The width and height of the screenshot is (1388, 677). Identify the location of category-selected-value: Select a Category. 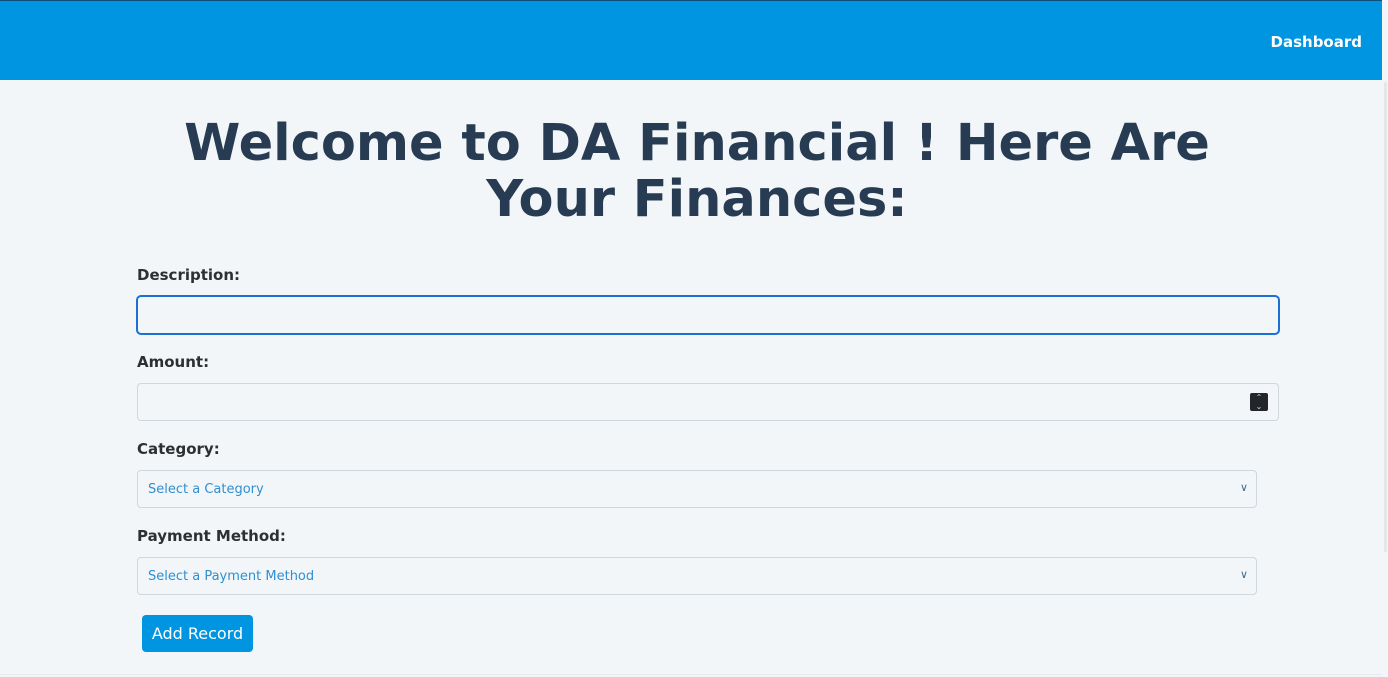
(206, 489).